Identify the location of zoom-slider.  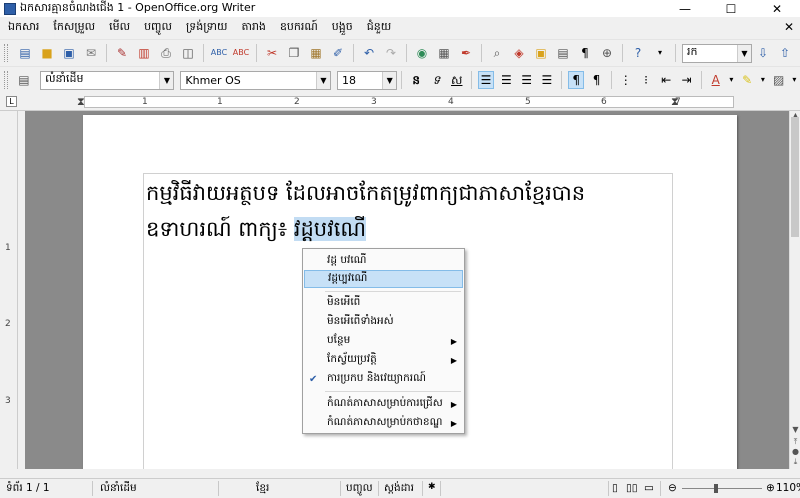
(722, 488).